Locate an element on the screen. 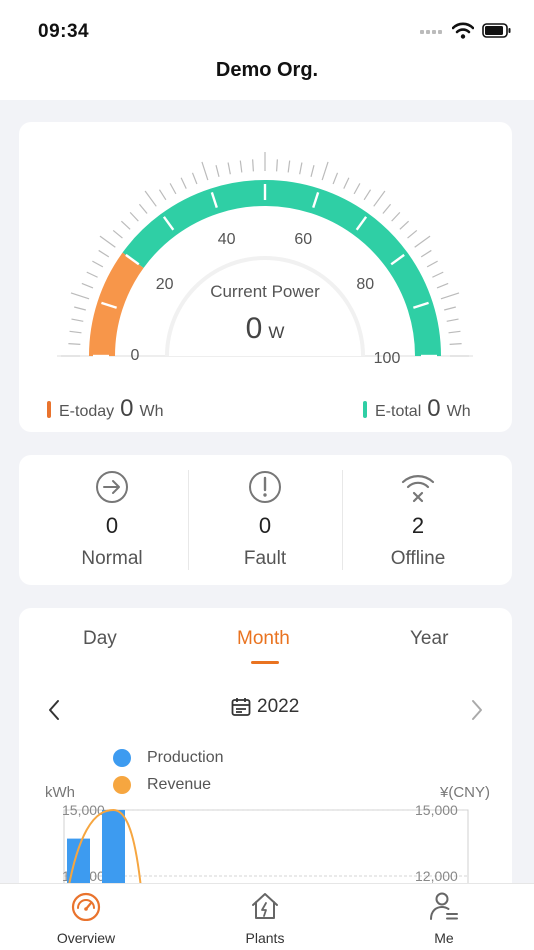 The image size is (534, 950). wifi-off-icon is located at coordinates (418, 489).